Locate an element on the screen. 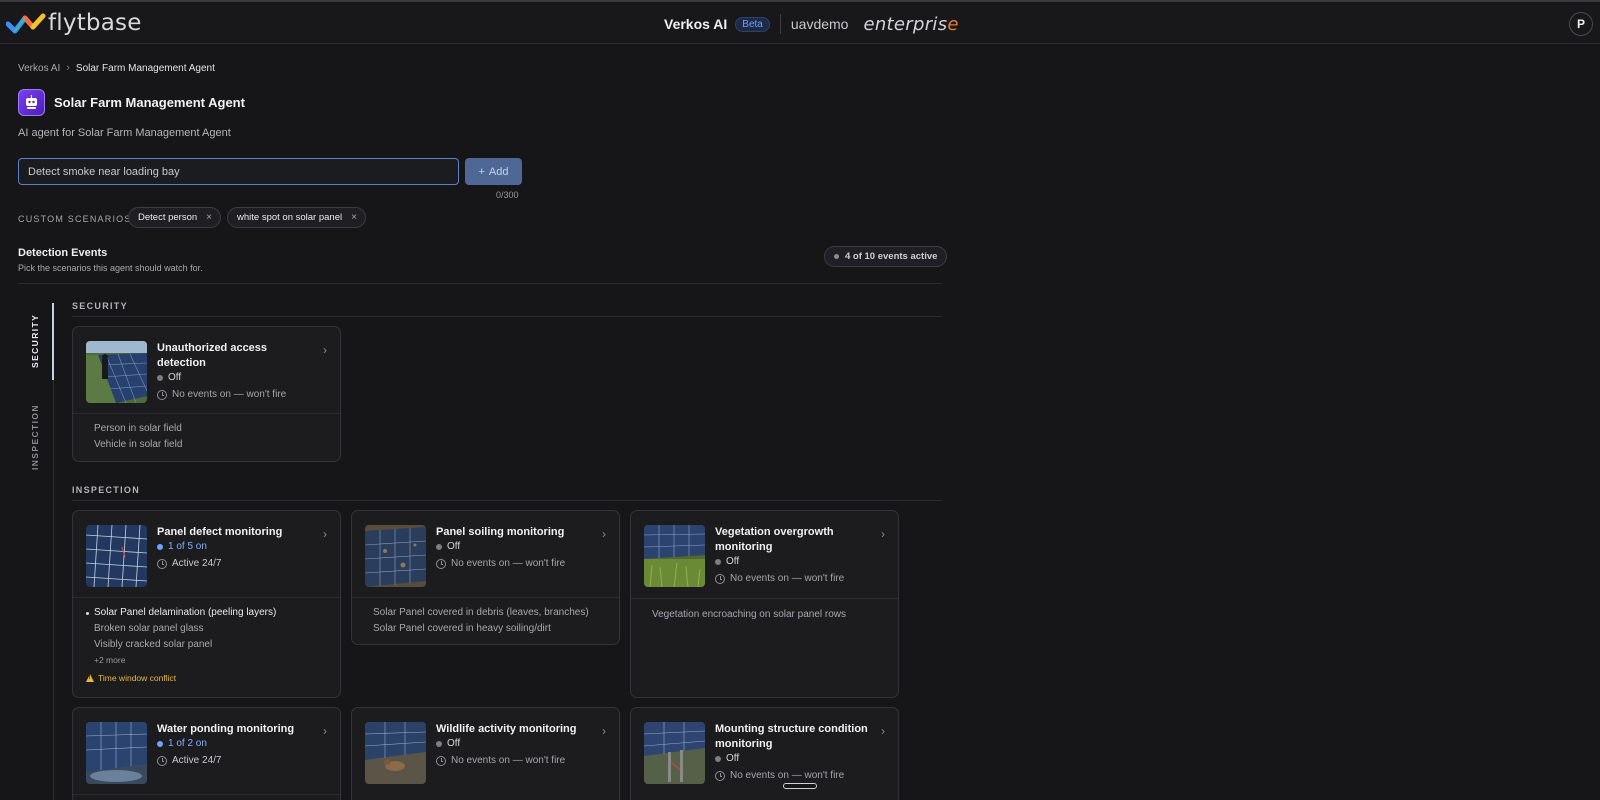 The height and width of the screenshot is (800, 1600). scenario-input is located at coordinates (238, 171).